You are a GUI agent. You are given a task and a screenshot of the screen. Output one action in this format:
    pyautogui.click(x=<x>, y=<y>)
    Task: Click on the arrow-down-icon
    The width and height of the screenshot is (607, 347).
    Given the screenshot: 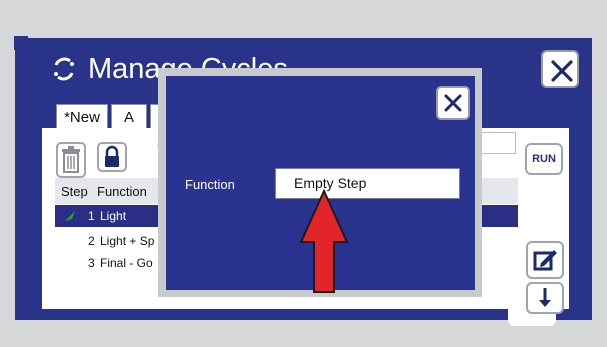 What is the action you would take?
    pyautogui.click(x=545, y=297)
    